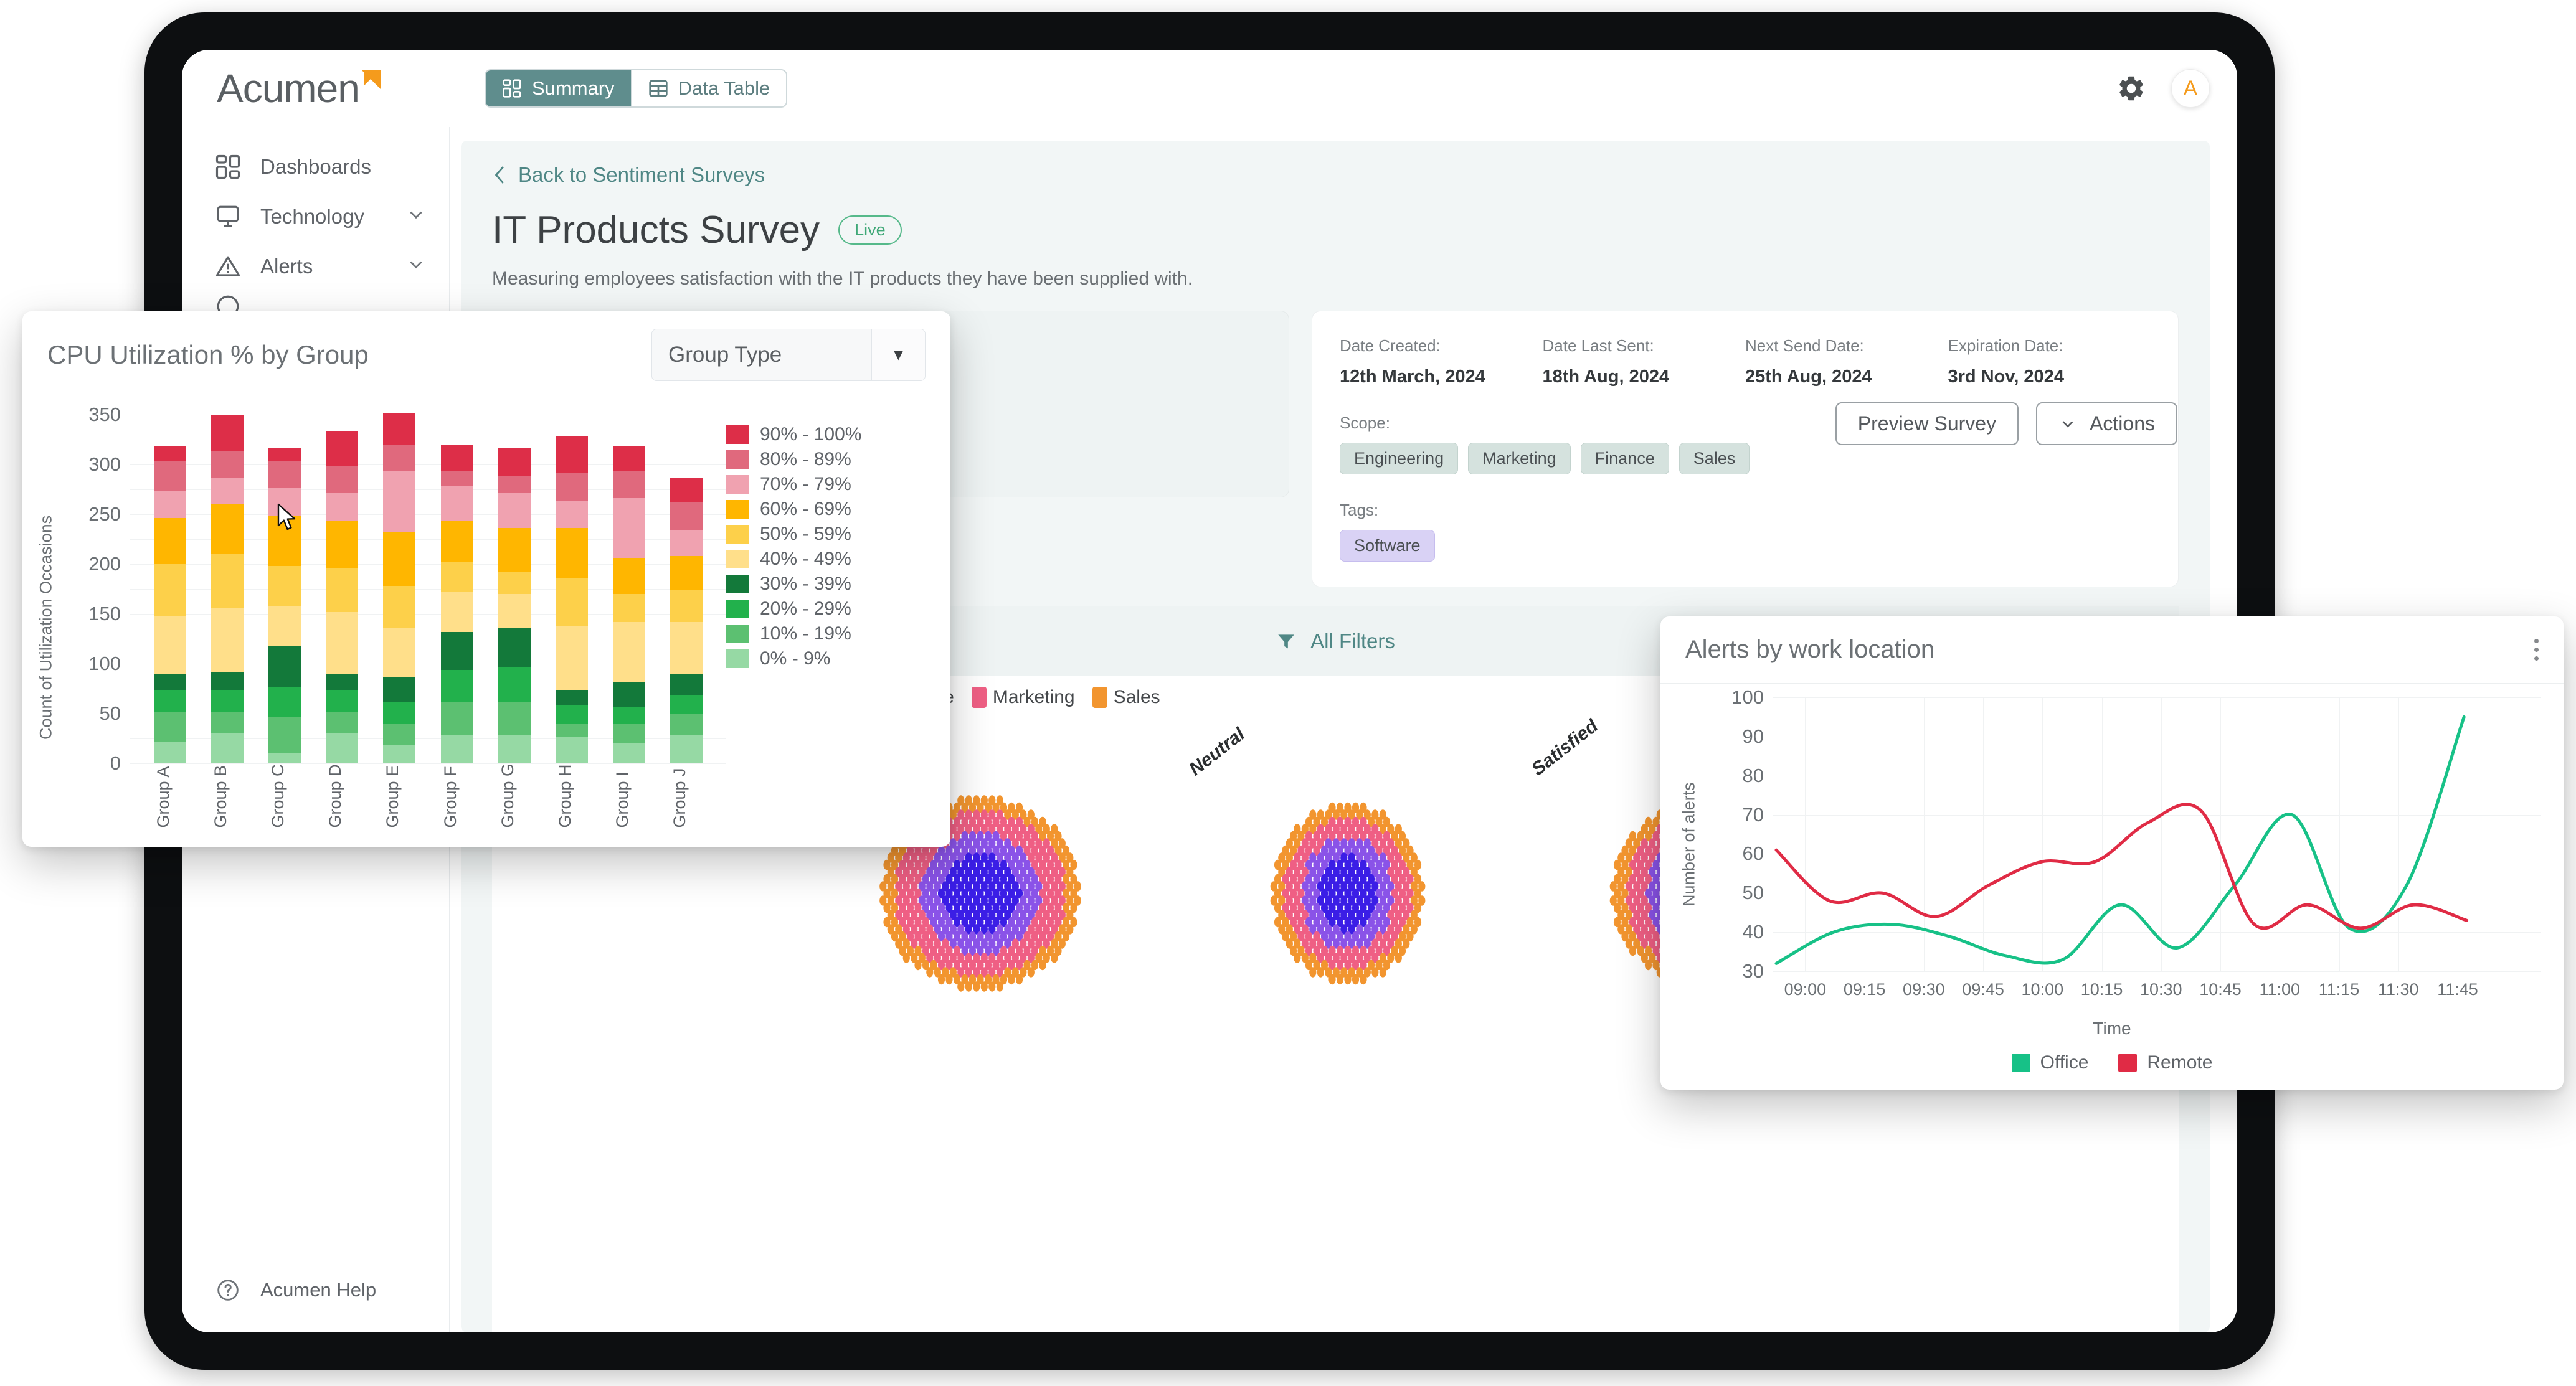  I want to click on sidebar-help: Acumen Help, so click(316, 1304).